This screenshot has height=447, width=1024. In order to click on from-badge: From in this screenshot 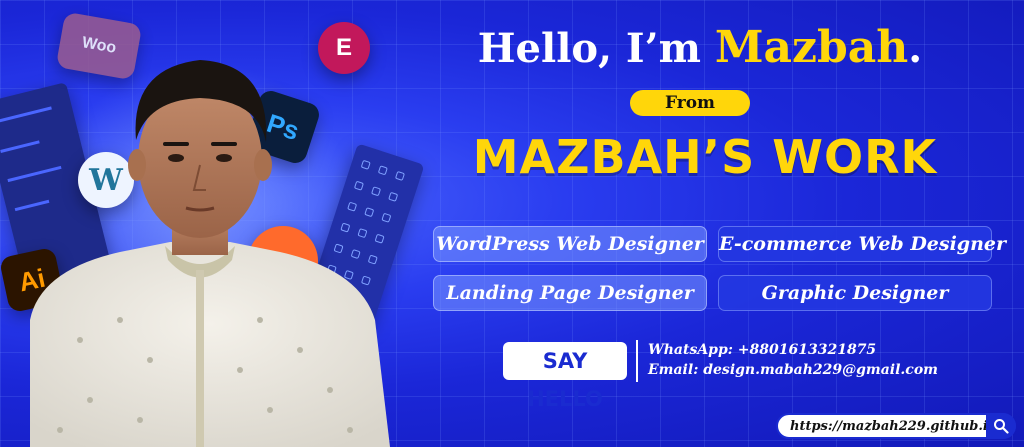, I will do `click(690, 103)`.